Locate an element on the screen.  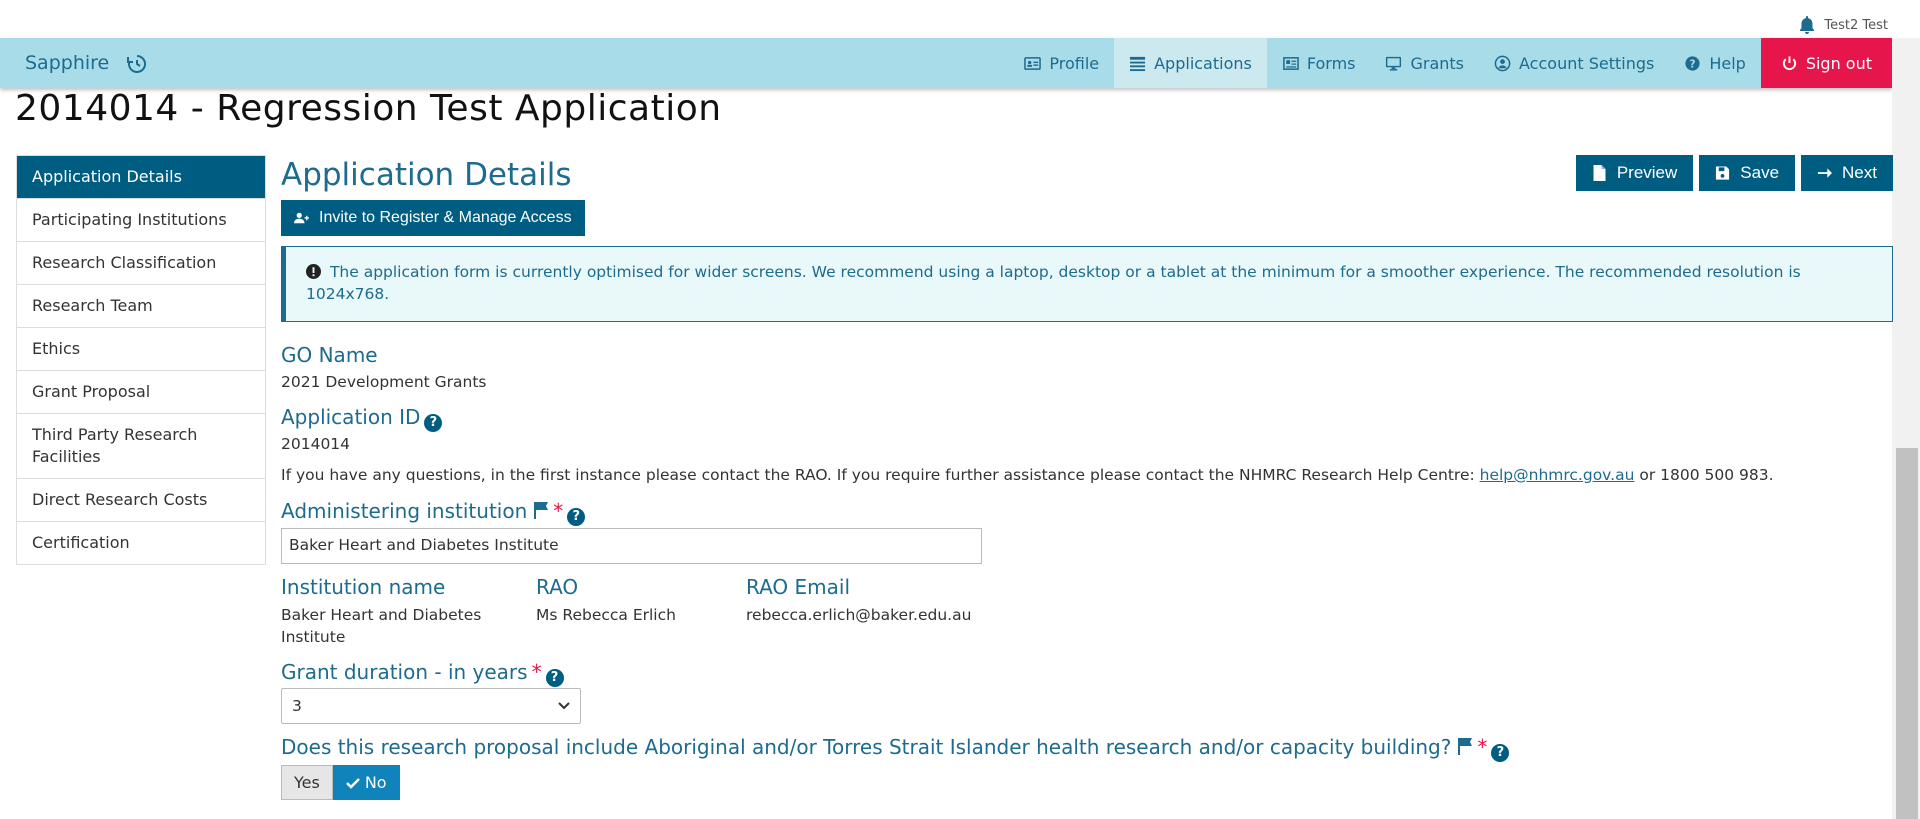
yes-label: Yes is located at coordinates (307, 782).